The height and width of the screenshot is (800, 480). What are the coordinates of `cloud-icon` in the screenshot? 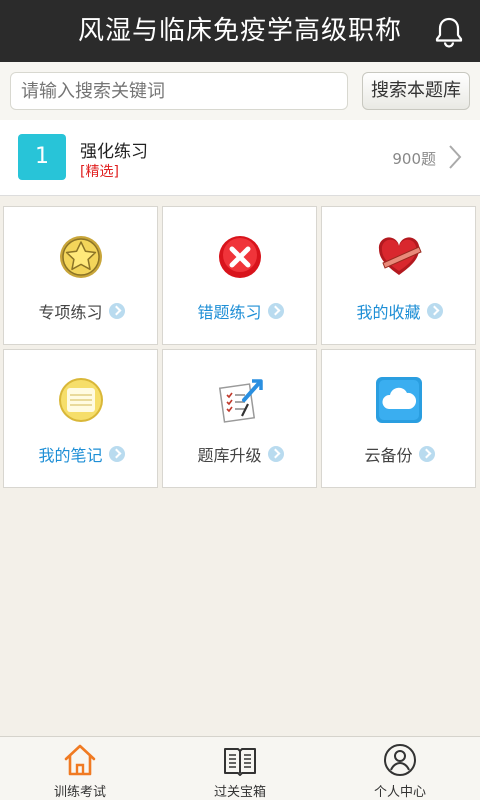 It's located at (398, 400).